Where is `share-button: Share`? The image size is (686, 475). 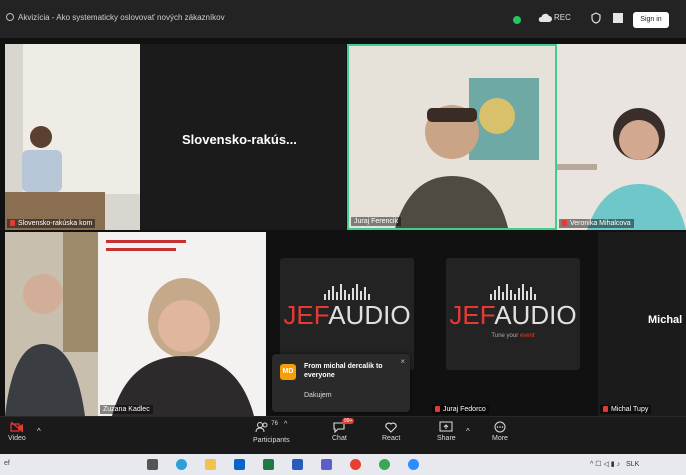 share-button: Share is located at coordinates (446, 431).